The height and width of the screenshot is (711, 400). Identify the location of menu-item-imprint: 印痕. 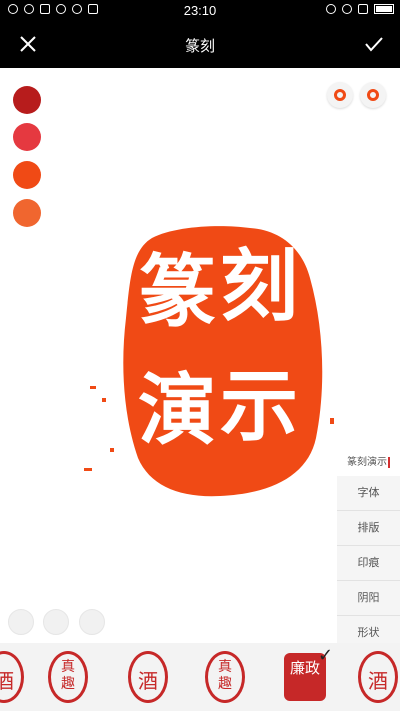
(368, 563).